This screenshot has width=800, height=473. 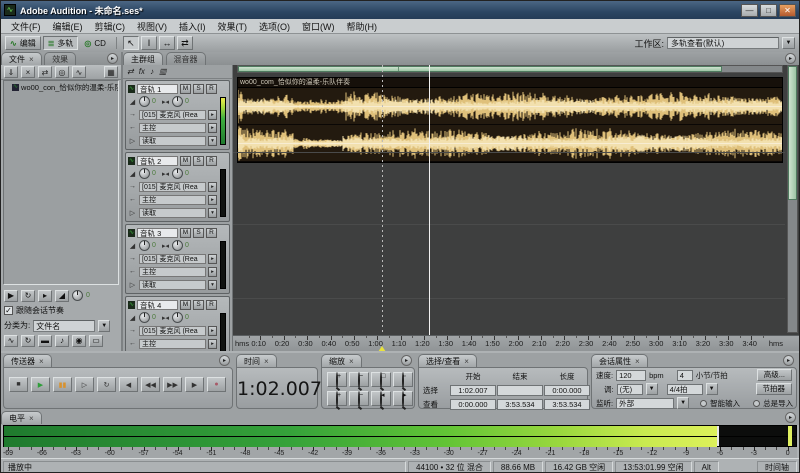 I want to click on advanced-options-icon: ▦, so click(x=111, y=72).